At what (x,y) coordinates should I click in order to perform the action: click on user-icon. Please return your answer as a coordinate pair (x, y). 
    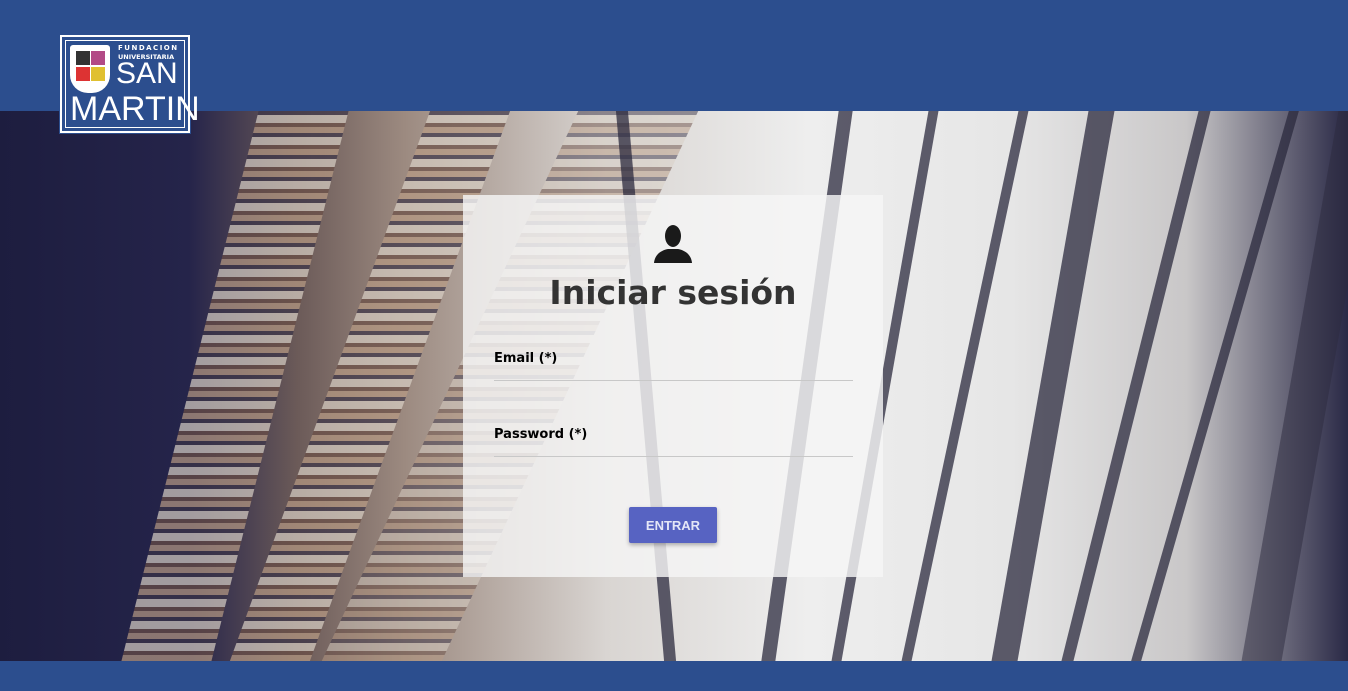
    Looking at the image, I should click on (673, 244).